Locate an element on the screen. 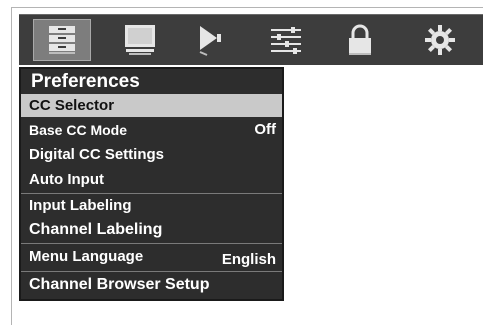  speaker-icon is located at coordinates (210, 41).